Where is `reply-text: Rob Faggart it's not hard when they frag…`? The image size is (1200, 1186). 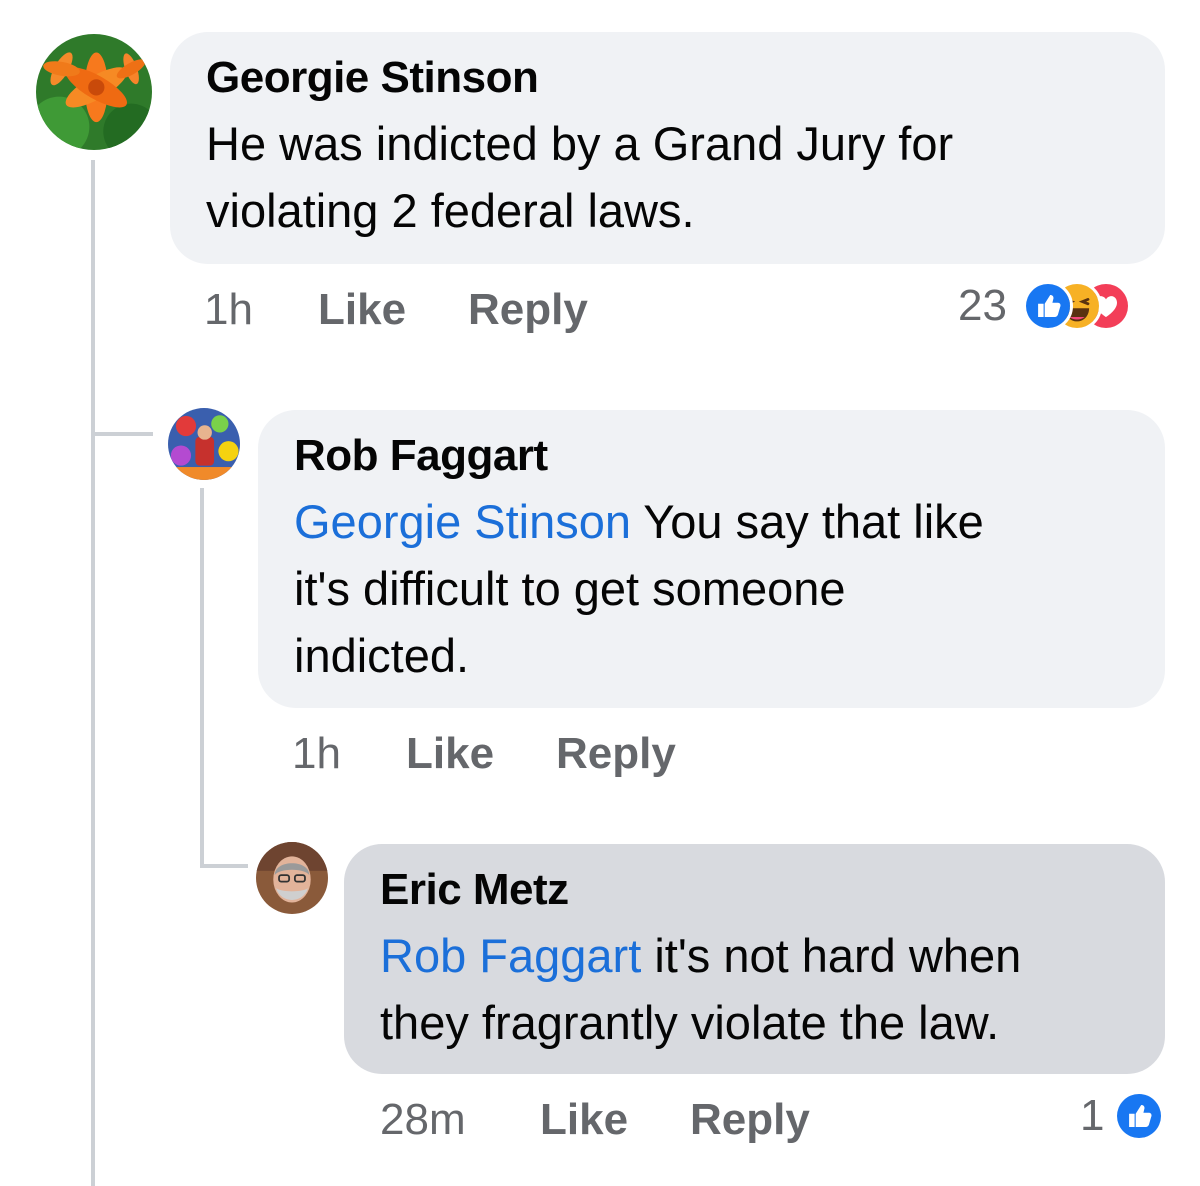 reply-text: Rob Faggart it's not hard when they frag… is located at coordinates (754, 989).